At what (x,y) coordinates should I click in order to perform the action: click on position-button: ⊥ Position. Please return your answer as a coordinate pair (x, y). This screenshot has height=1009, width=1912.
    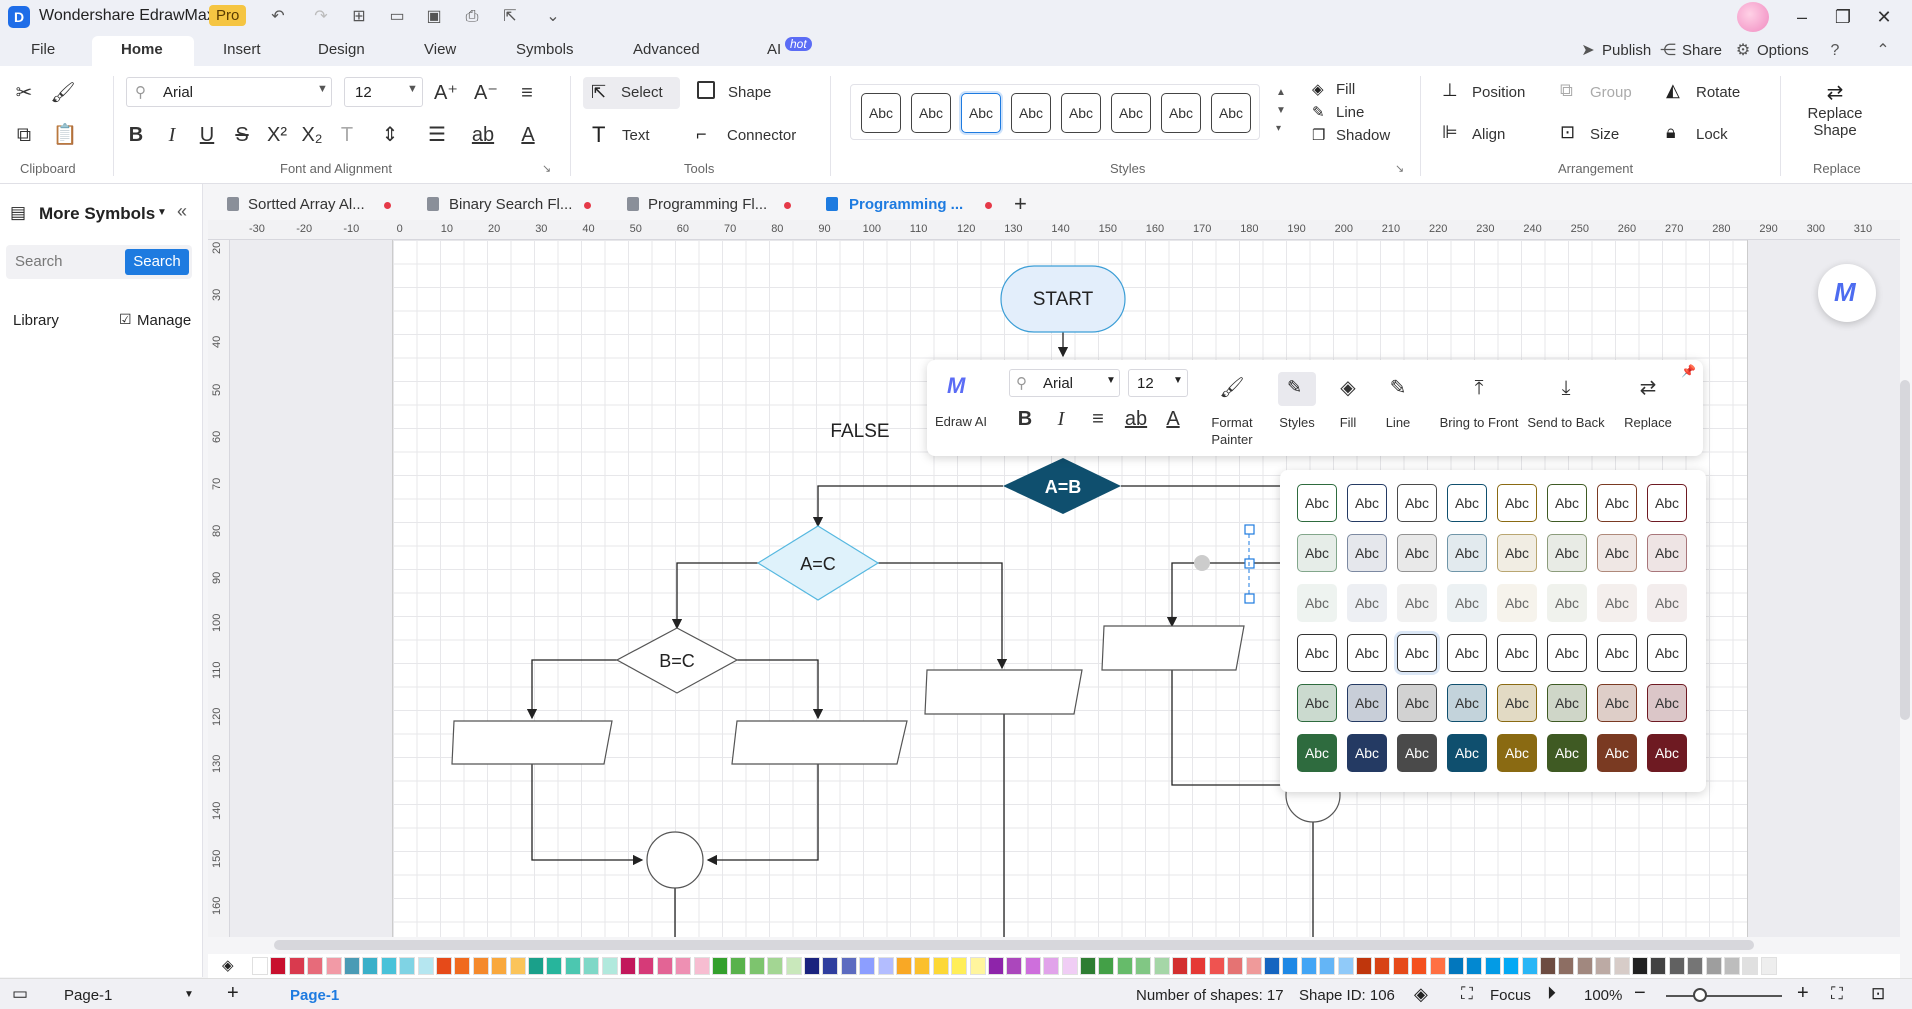
    Looking at the image, I should click on (1492, 93).